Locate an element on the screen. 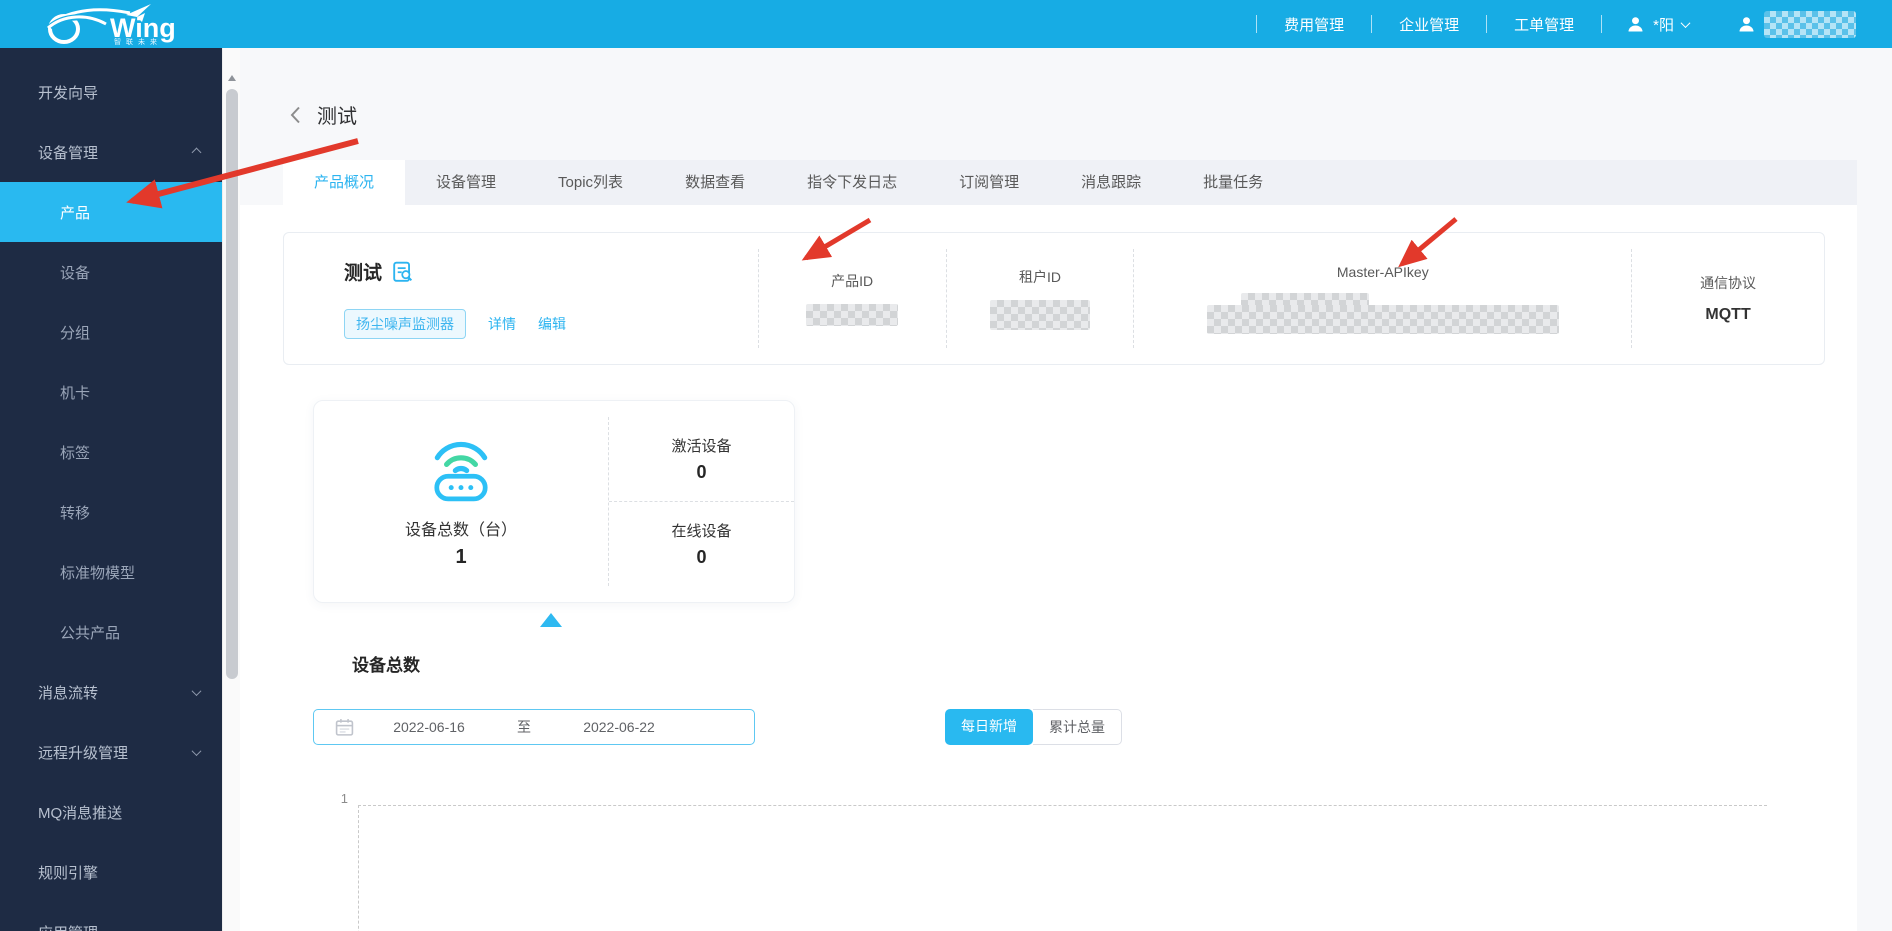 This screenshot has width=1892, height=931. sidebar-item-app-mgmt: 应用管理 is located at coordinates (111, 916).